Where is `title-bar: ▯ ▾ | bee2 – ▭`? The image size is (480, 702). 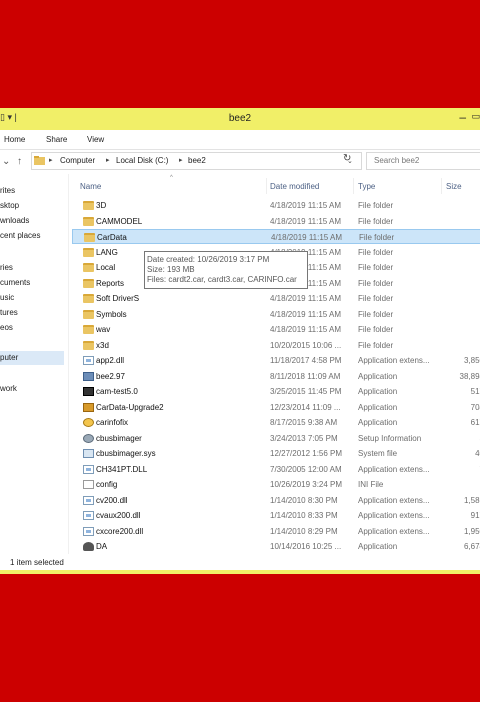
title-bar: ▯ ▾ | bee2 – ▭ is located at coordinates (240, 119).